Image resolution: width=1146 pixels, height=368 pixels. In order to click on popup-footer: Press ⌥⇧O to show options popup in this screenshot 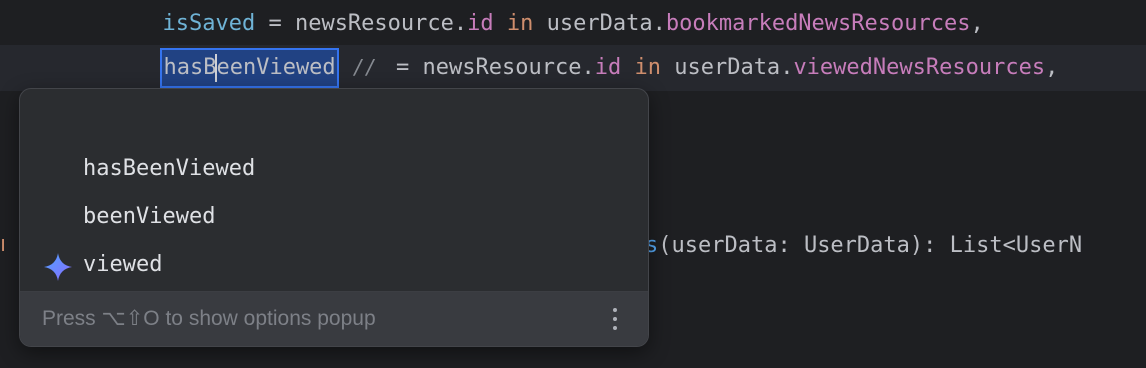, I will do `click(334, 318)`.